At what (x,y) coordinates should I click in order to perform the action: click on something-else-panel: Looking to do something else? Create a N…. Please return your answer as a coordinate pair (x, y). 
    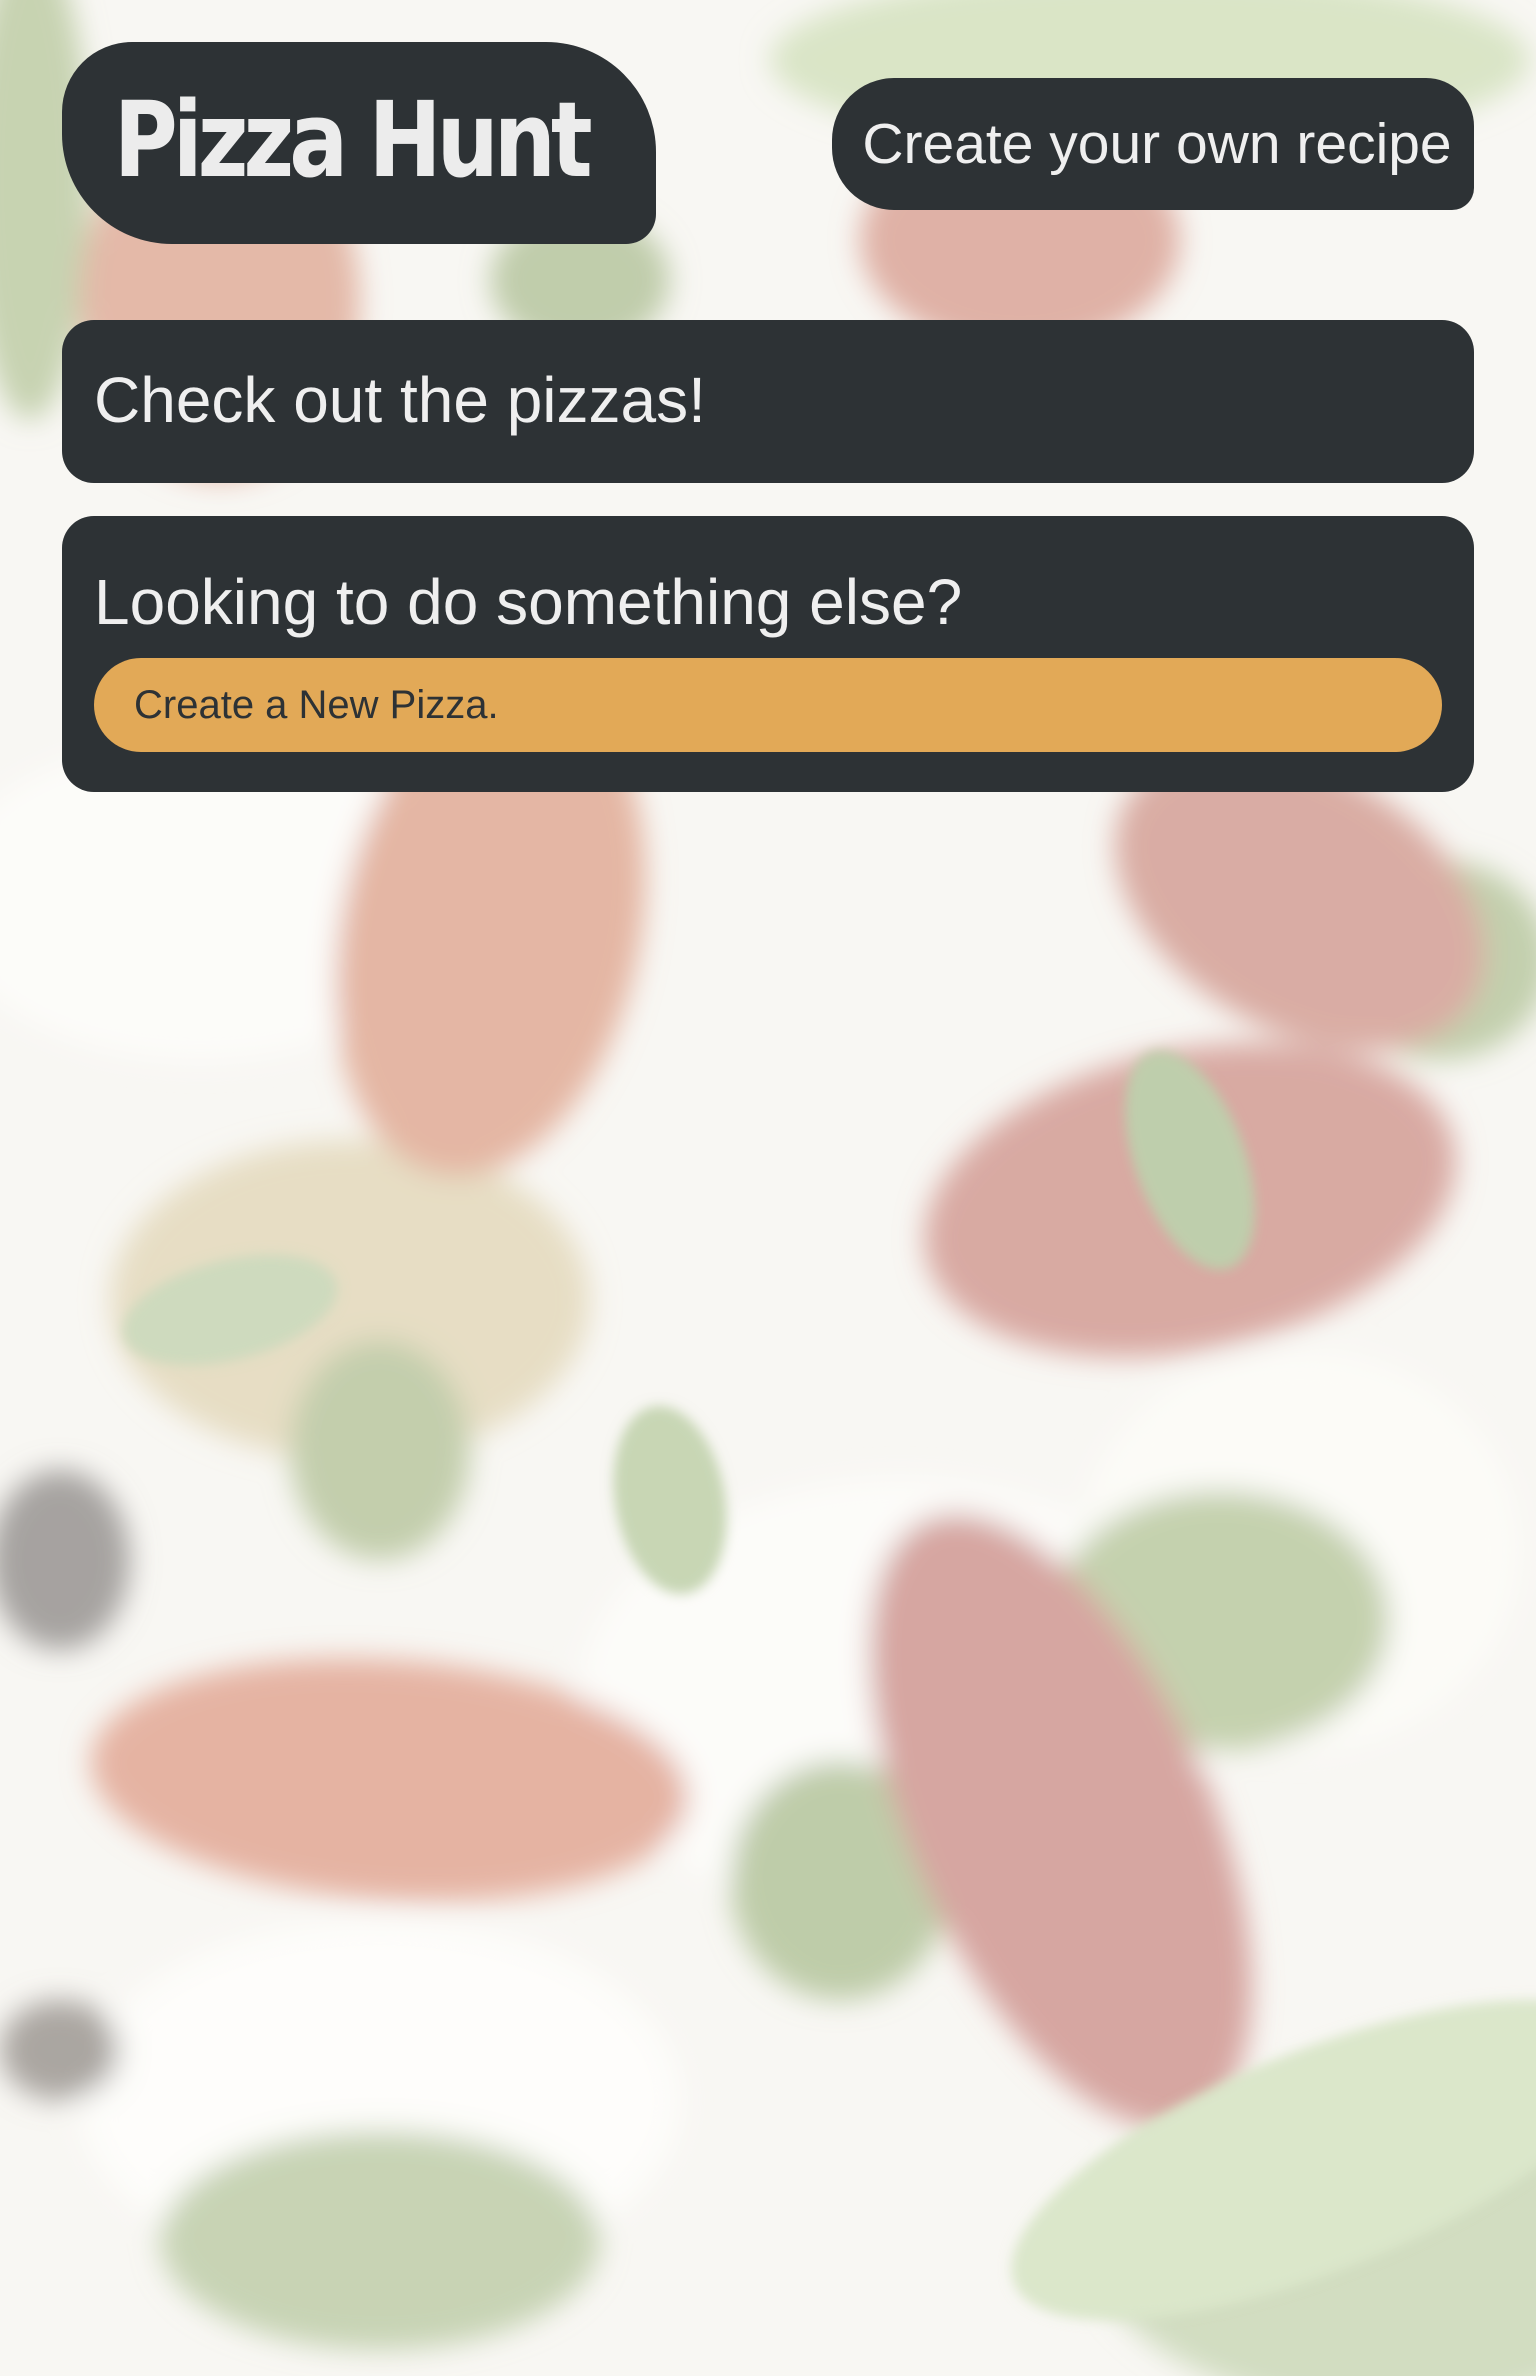
    Looking at the image, I should click on (768, 654).